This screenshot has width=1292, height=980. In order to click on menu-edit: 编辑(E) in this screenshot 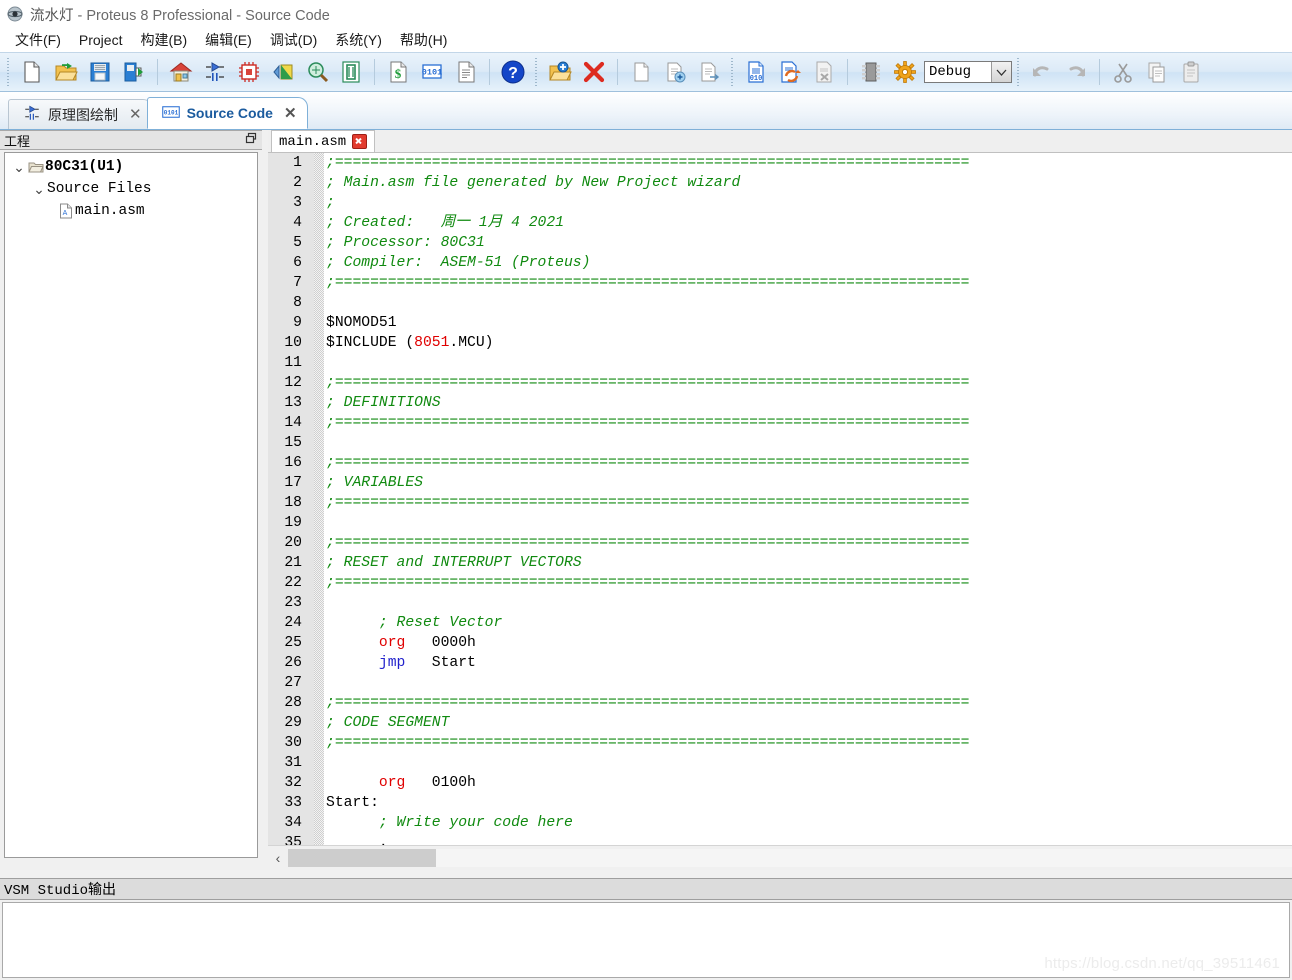, I will do `click(228, 40)`.